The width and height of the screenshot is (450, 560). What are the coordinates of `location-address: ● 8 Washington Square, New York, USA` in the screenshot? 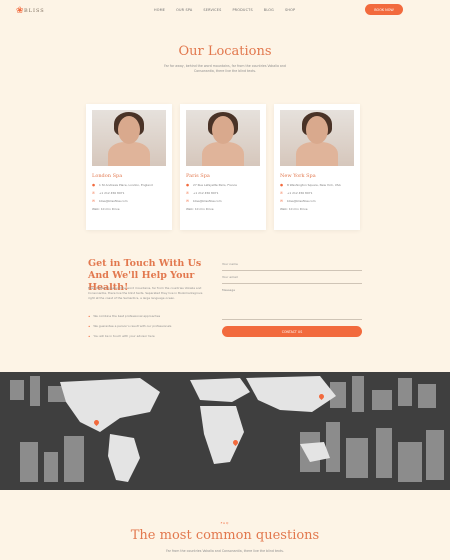 It's located at (310, 185).